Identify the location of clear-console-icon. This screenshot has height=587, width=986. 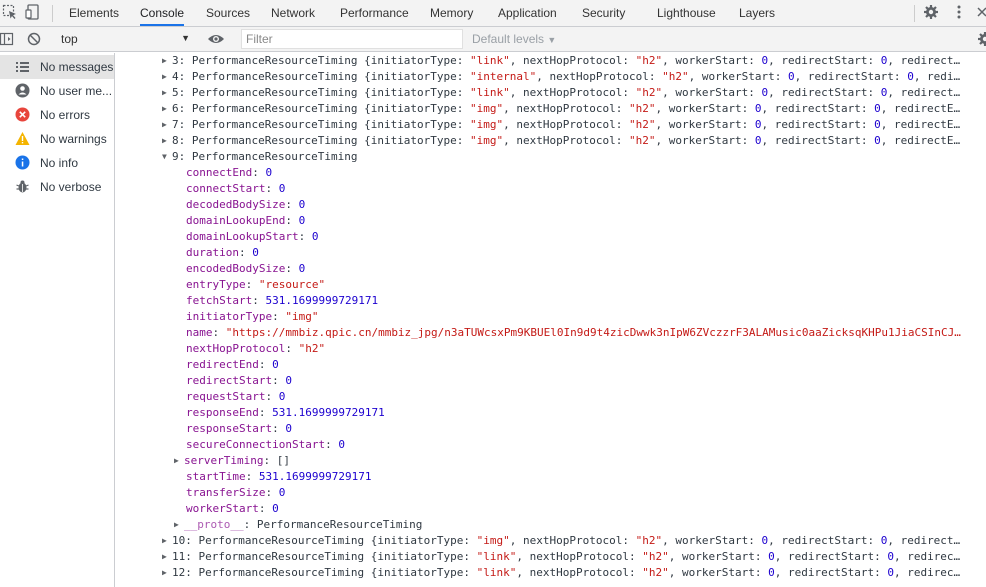
(34, 39).